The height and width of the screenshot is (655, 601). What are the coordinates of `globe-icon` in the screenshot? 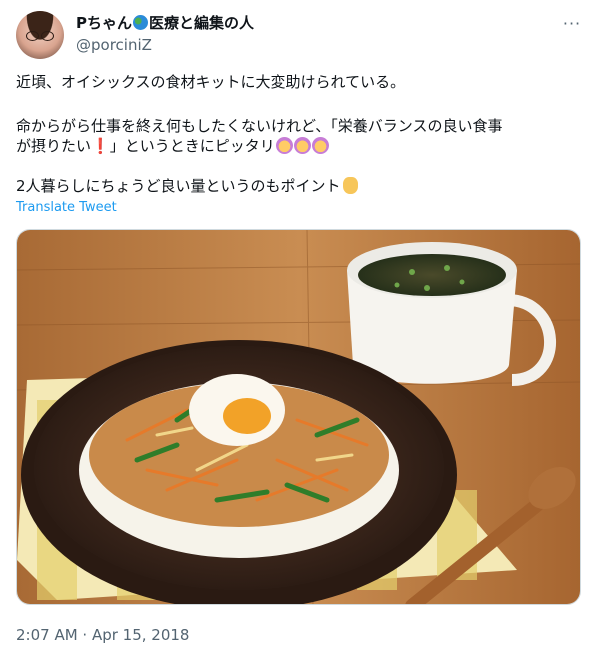 It's located at (140, 22).